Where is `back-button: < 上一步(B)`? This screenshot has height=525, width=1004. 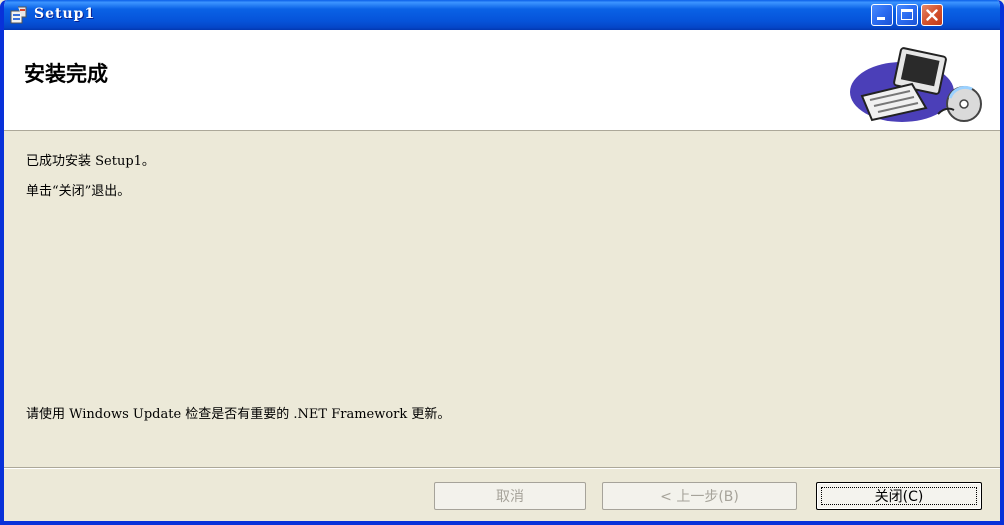
back-button: < 上一步(B) is located at coordinates (699, 496).